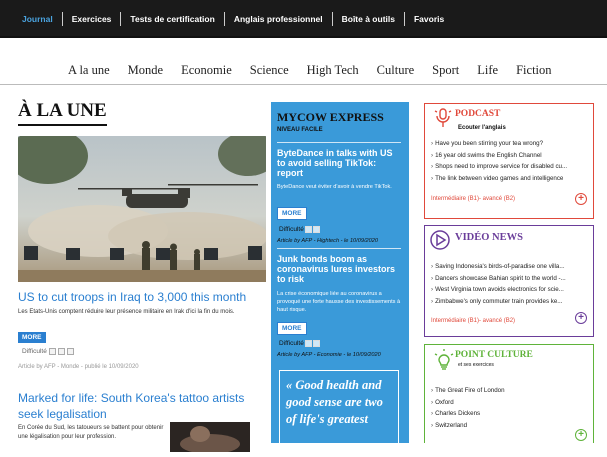 The height and width of the screenshot is (457, 607). I want to click on express-title: MYCOW EXPRESS, so click(330, 117).